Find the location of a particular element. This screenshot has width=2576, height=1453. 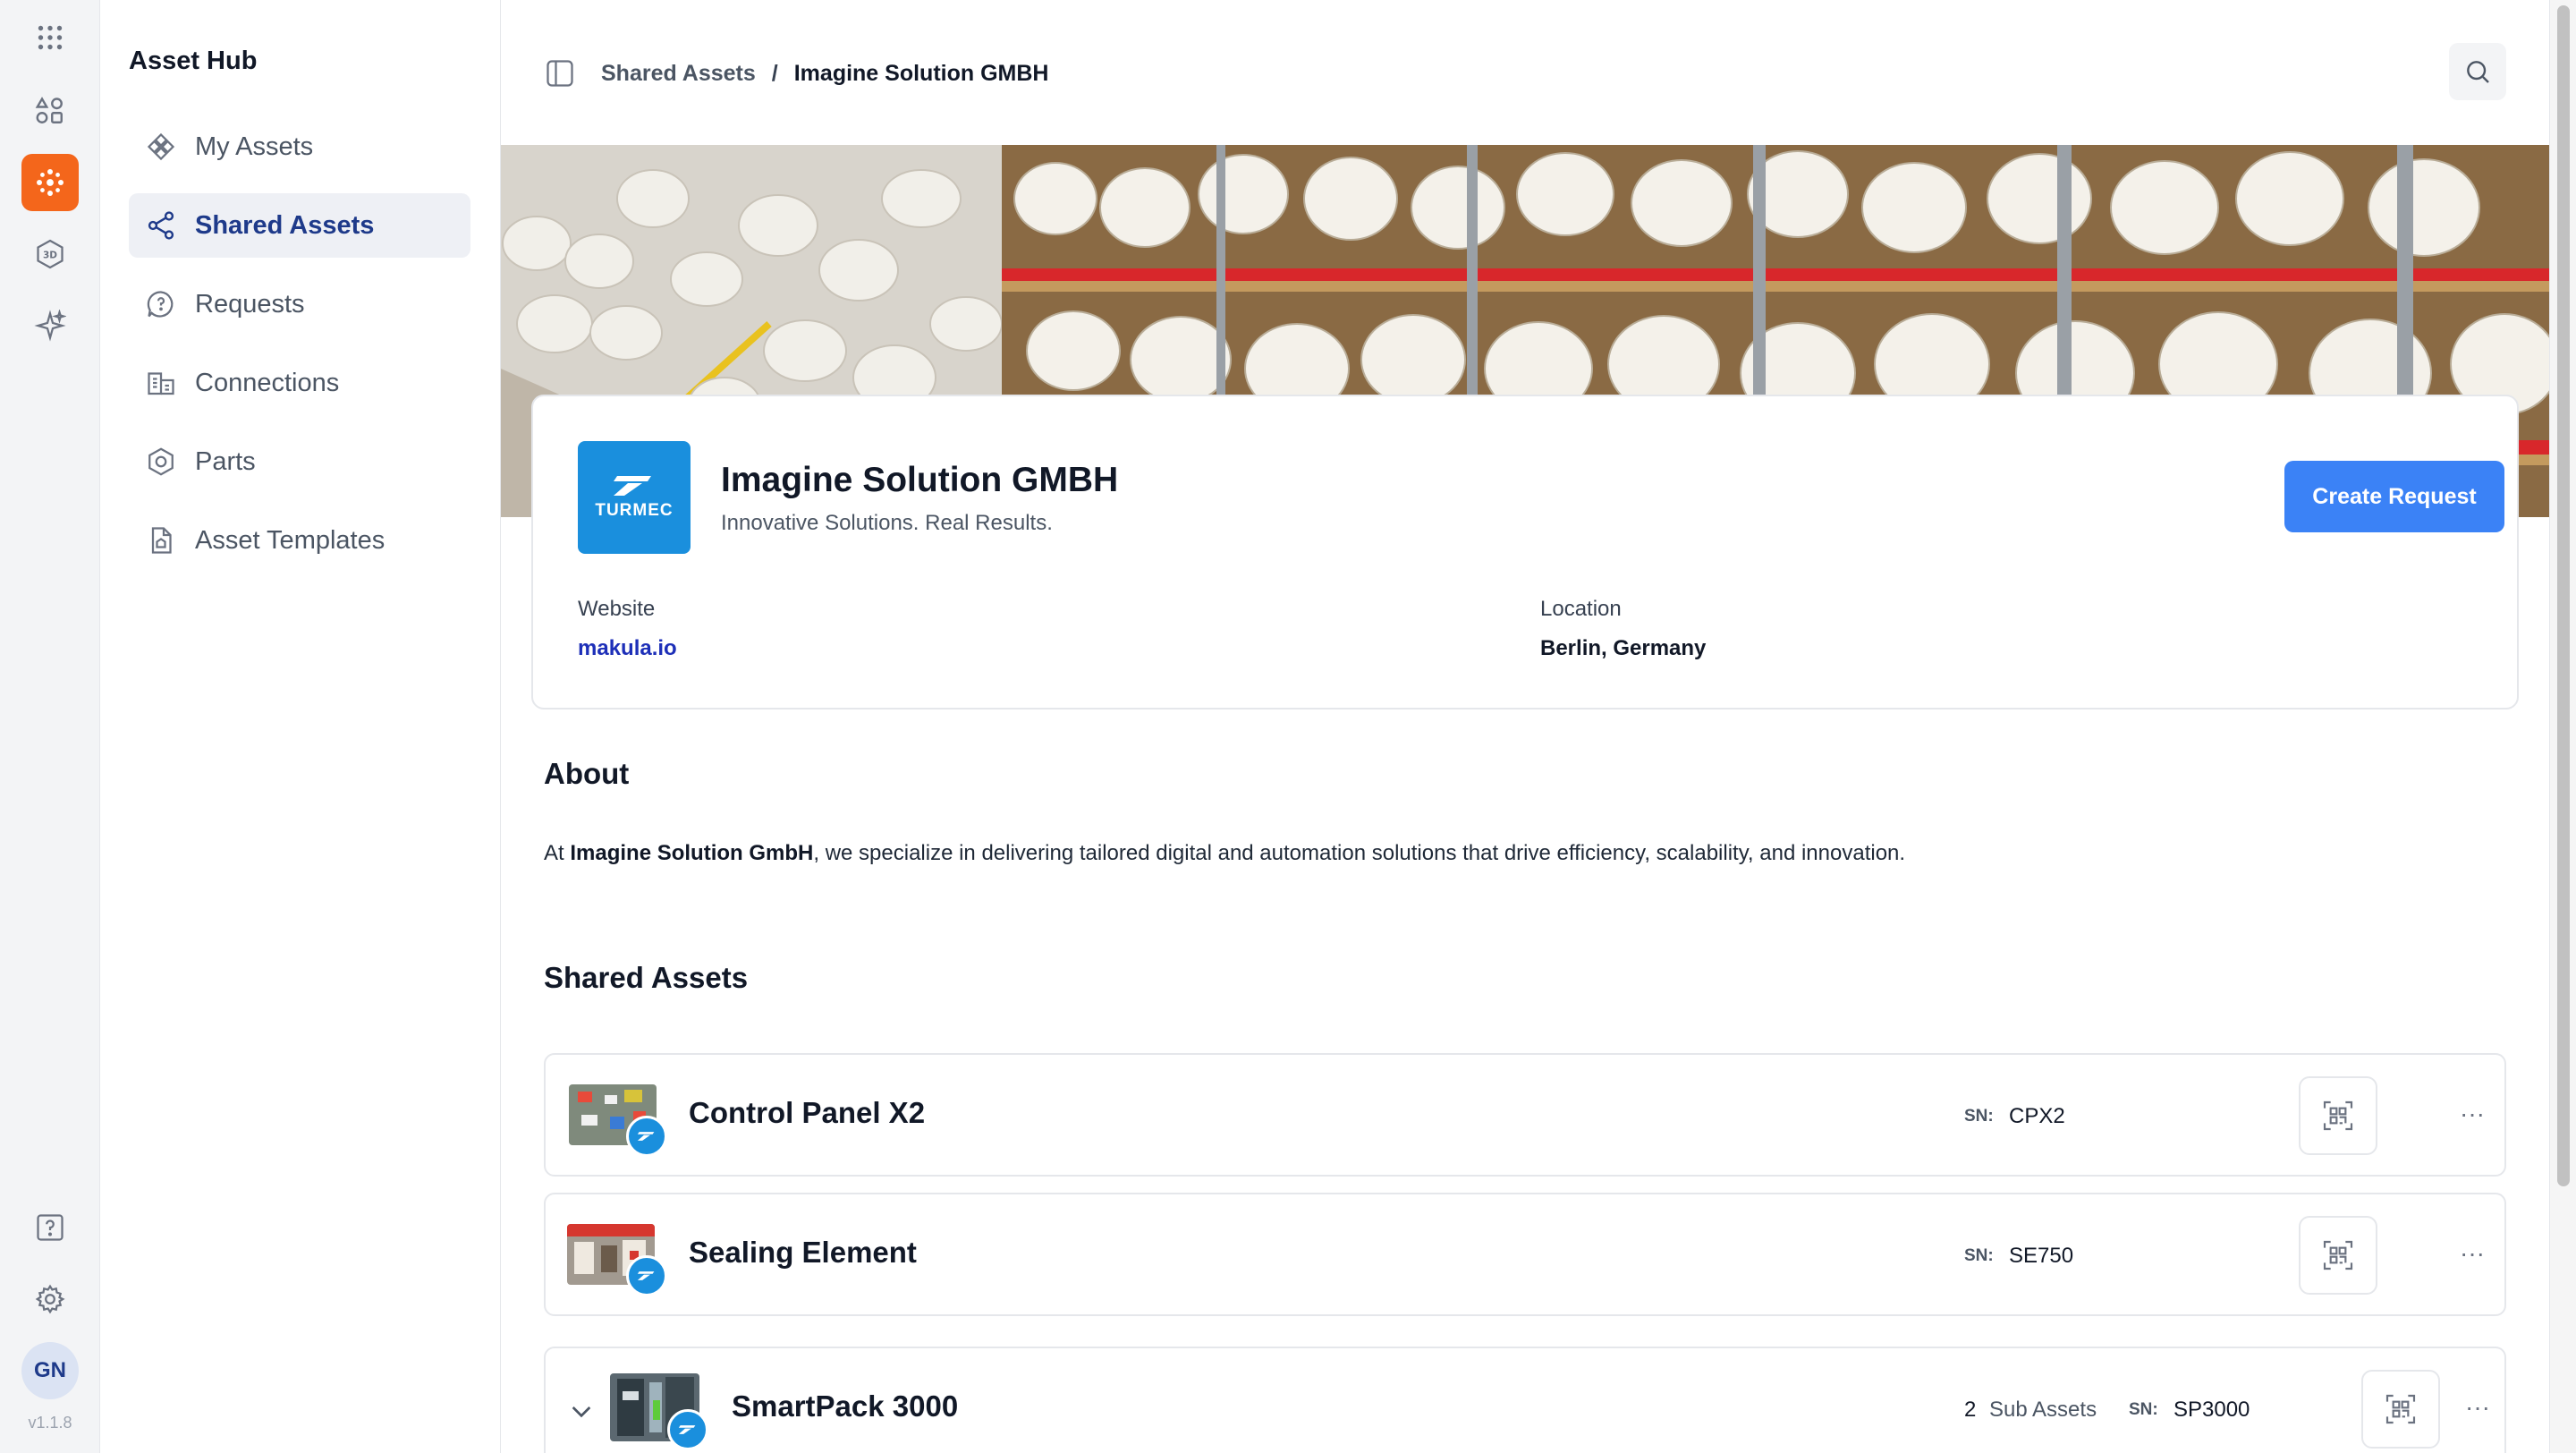

sidebar-item-label: Shared Assets is located at coordinates (285, 225).